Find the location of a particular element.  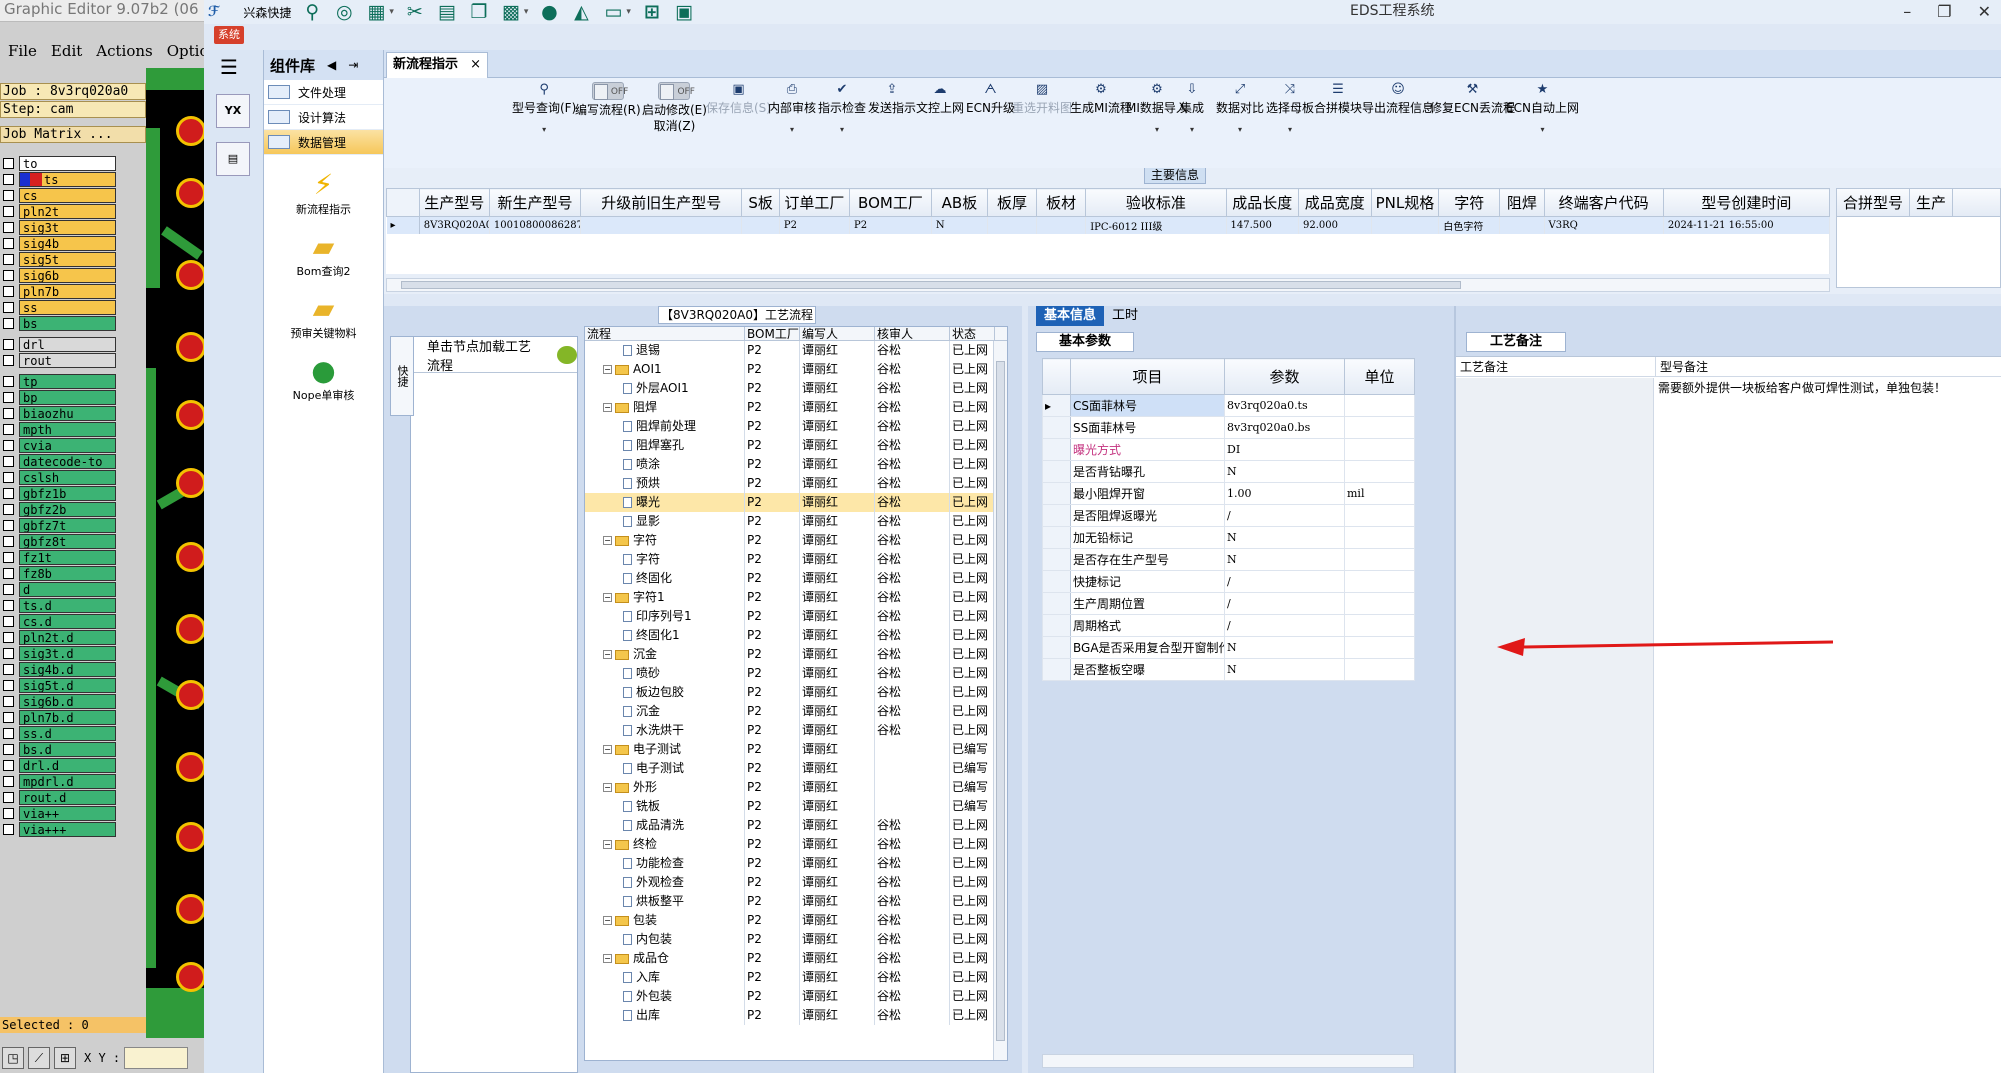

tree-row: 退锡 P2 谭丽红 谷松 已上网 is located at coordinates (796, 350).